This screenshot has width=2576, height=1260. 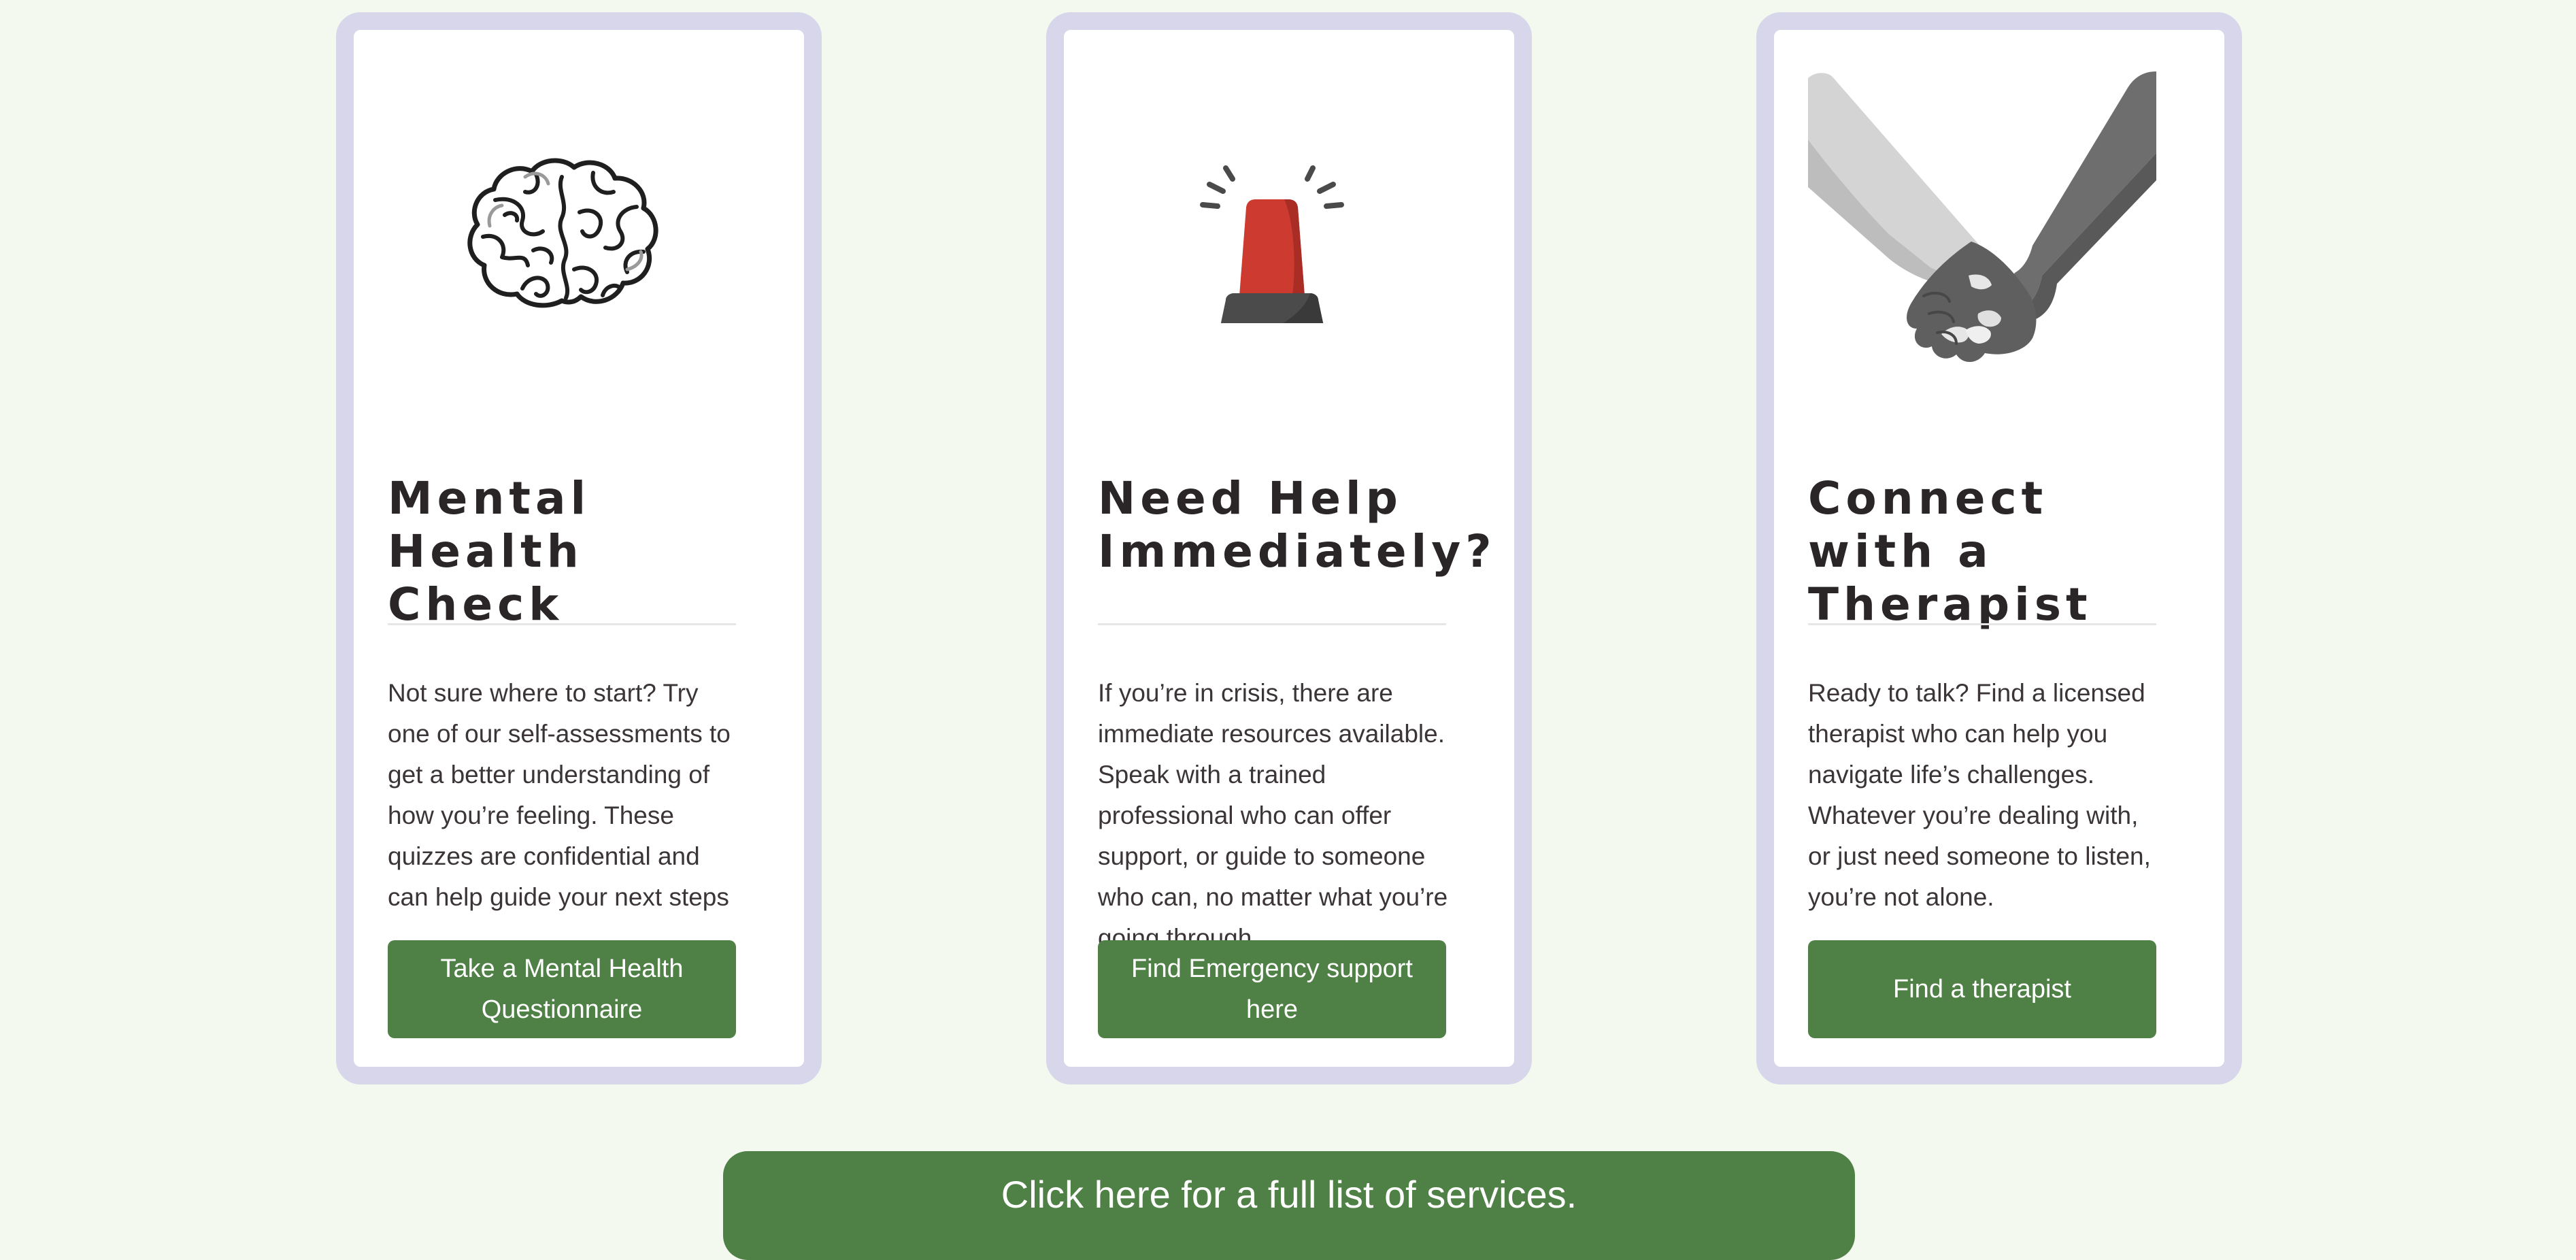 I want to click on brain-icon, so click(x=562, y=231).